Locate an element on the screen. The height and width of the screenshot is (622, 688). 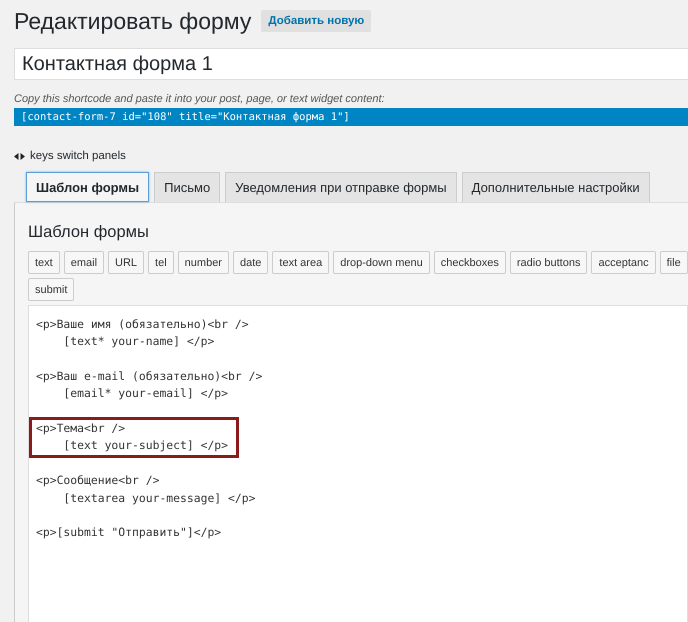
tag-button: date is located at coordinates (250, 262).